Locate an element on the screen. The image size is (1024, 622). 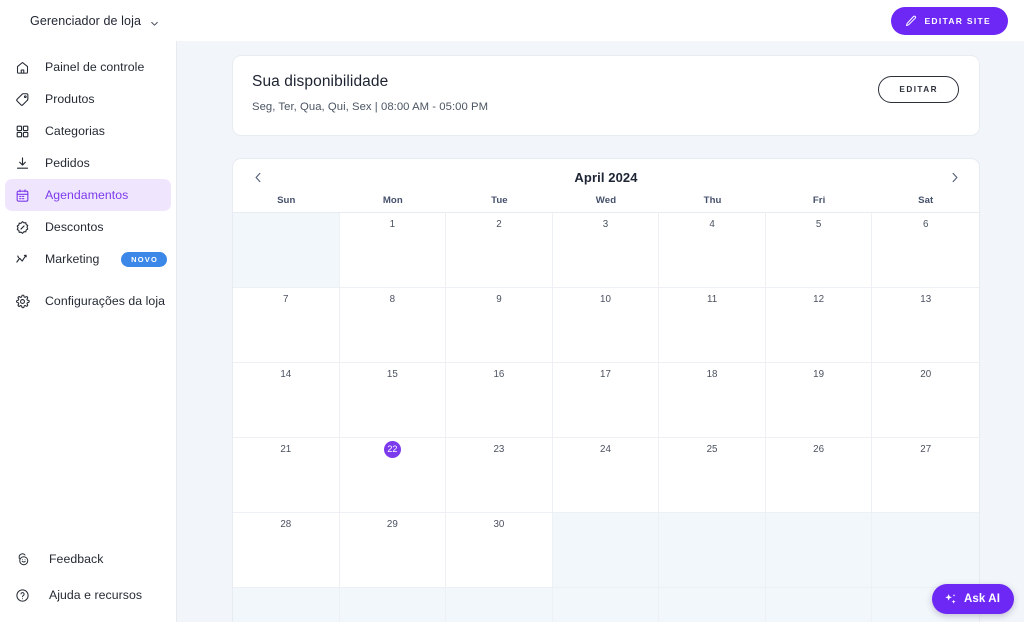
edit-site-button: EDITAR SITE is located at coordinates (949, 20).